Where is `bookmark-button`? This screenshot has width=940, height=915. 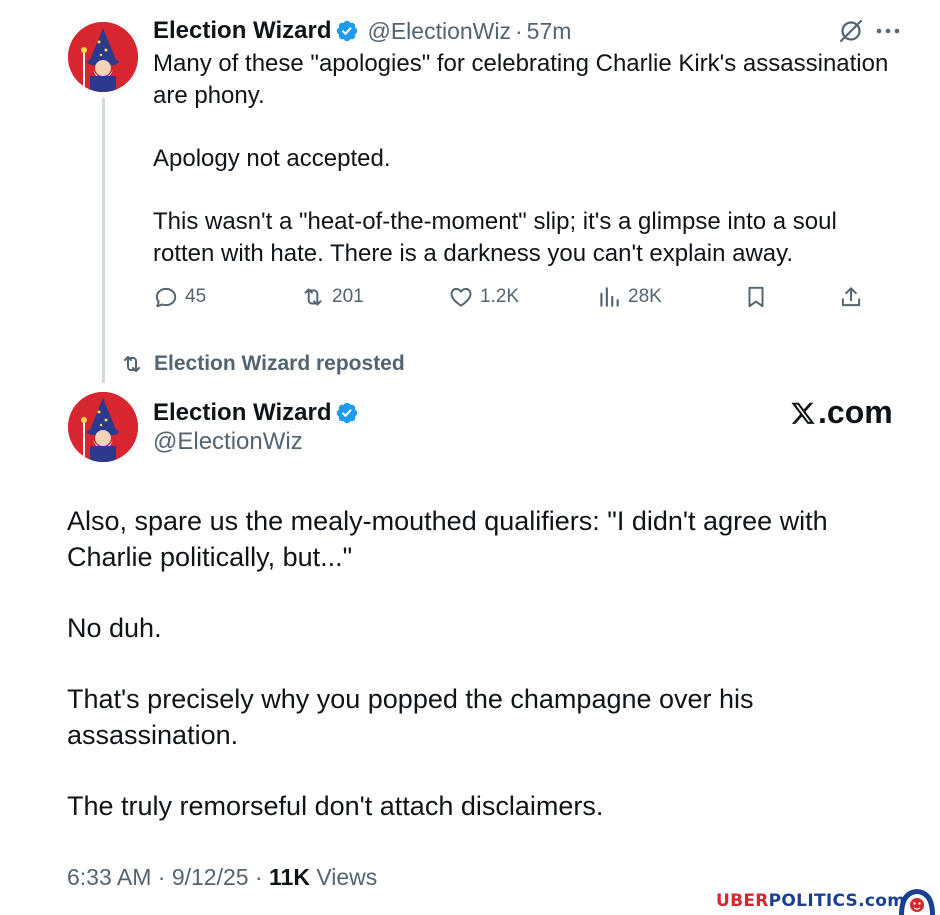 bookmark-button is located at coordinates (759, 297).